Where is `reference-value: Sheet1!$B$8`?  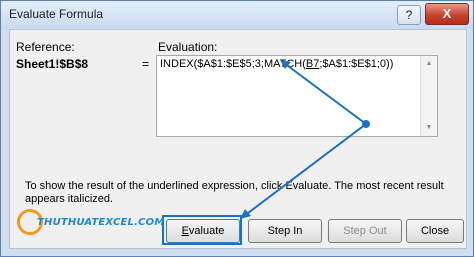 reference-value: Sheet1!$B$8 is located at coordinates (52, 64).